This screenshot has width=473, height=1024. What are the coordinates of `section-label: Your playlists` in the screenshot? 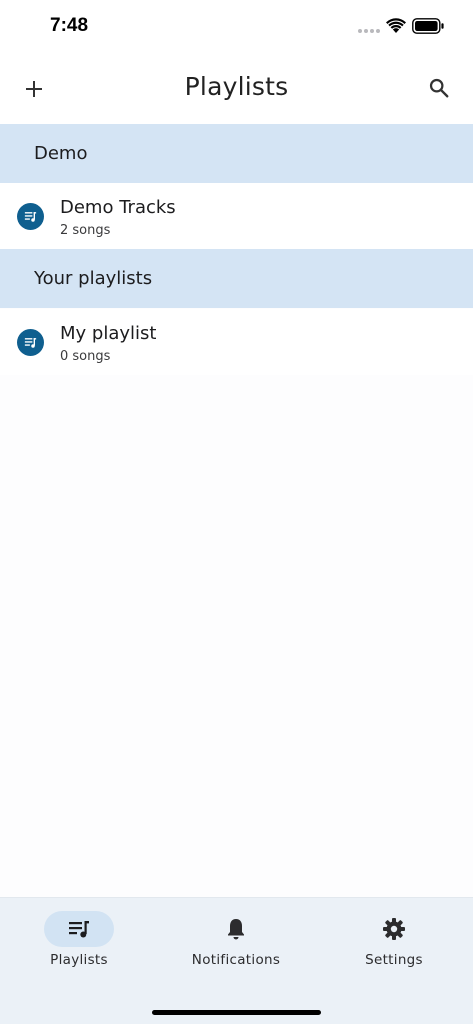 It's located at (93, 278).